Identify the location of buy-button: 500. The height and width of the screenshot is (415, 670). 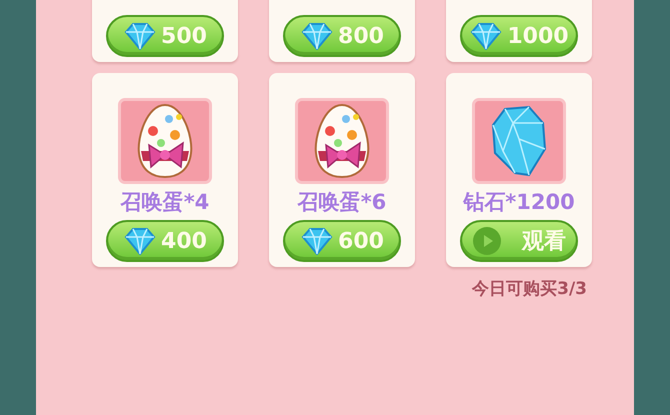
(165, 36).